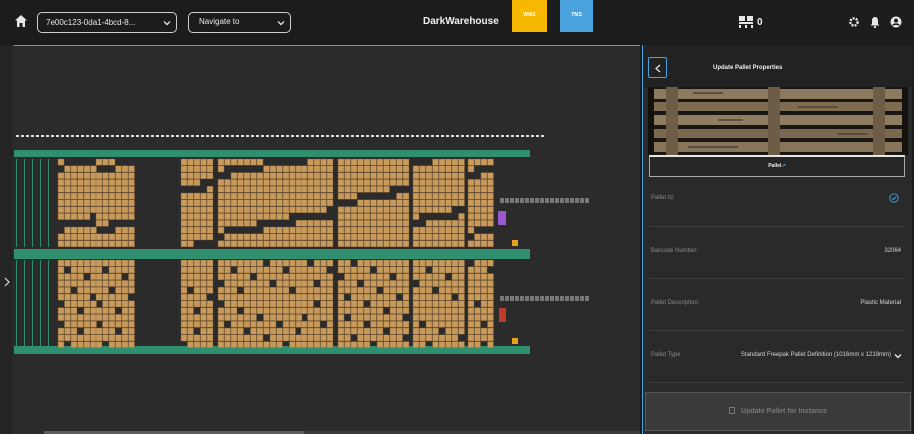  What do you see at coordinates (675, 251) in the screenshot?
I see `property-label: Barcode Number:` at bounding box center [675, 251].